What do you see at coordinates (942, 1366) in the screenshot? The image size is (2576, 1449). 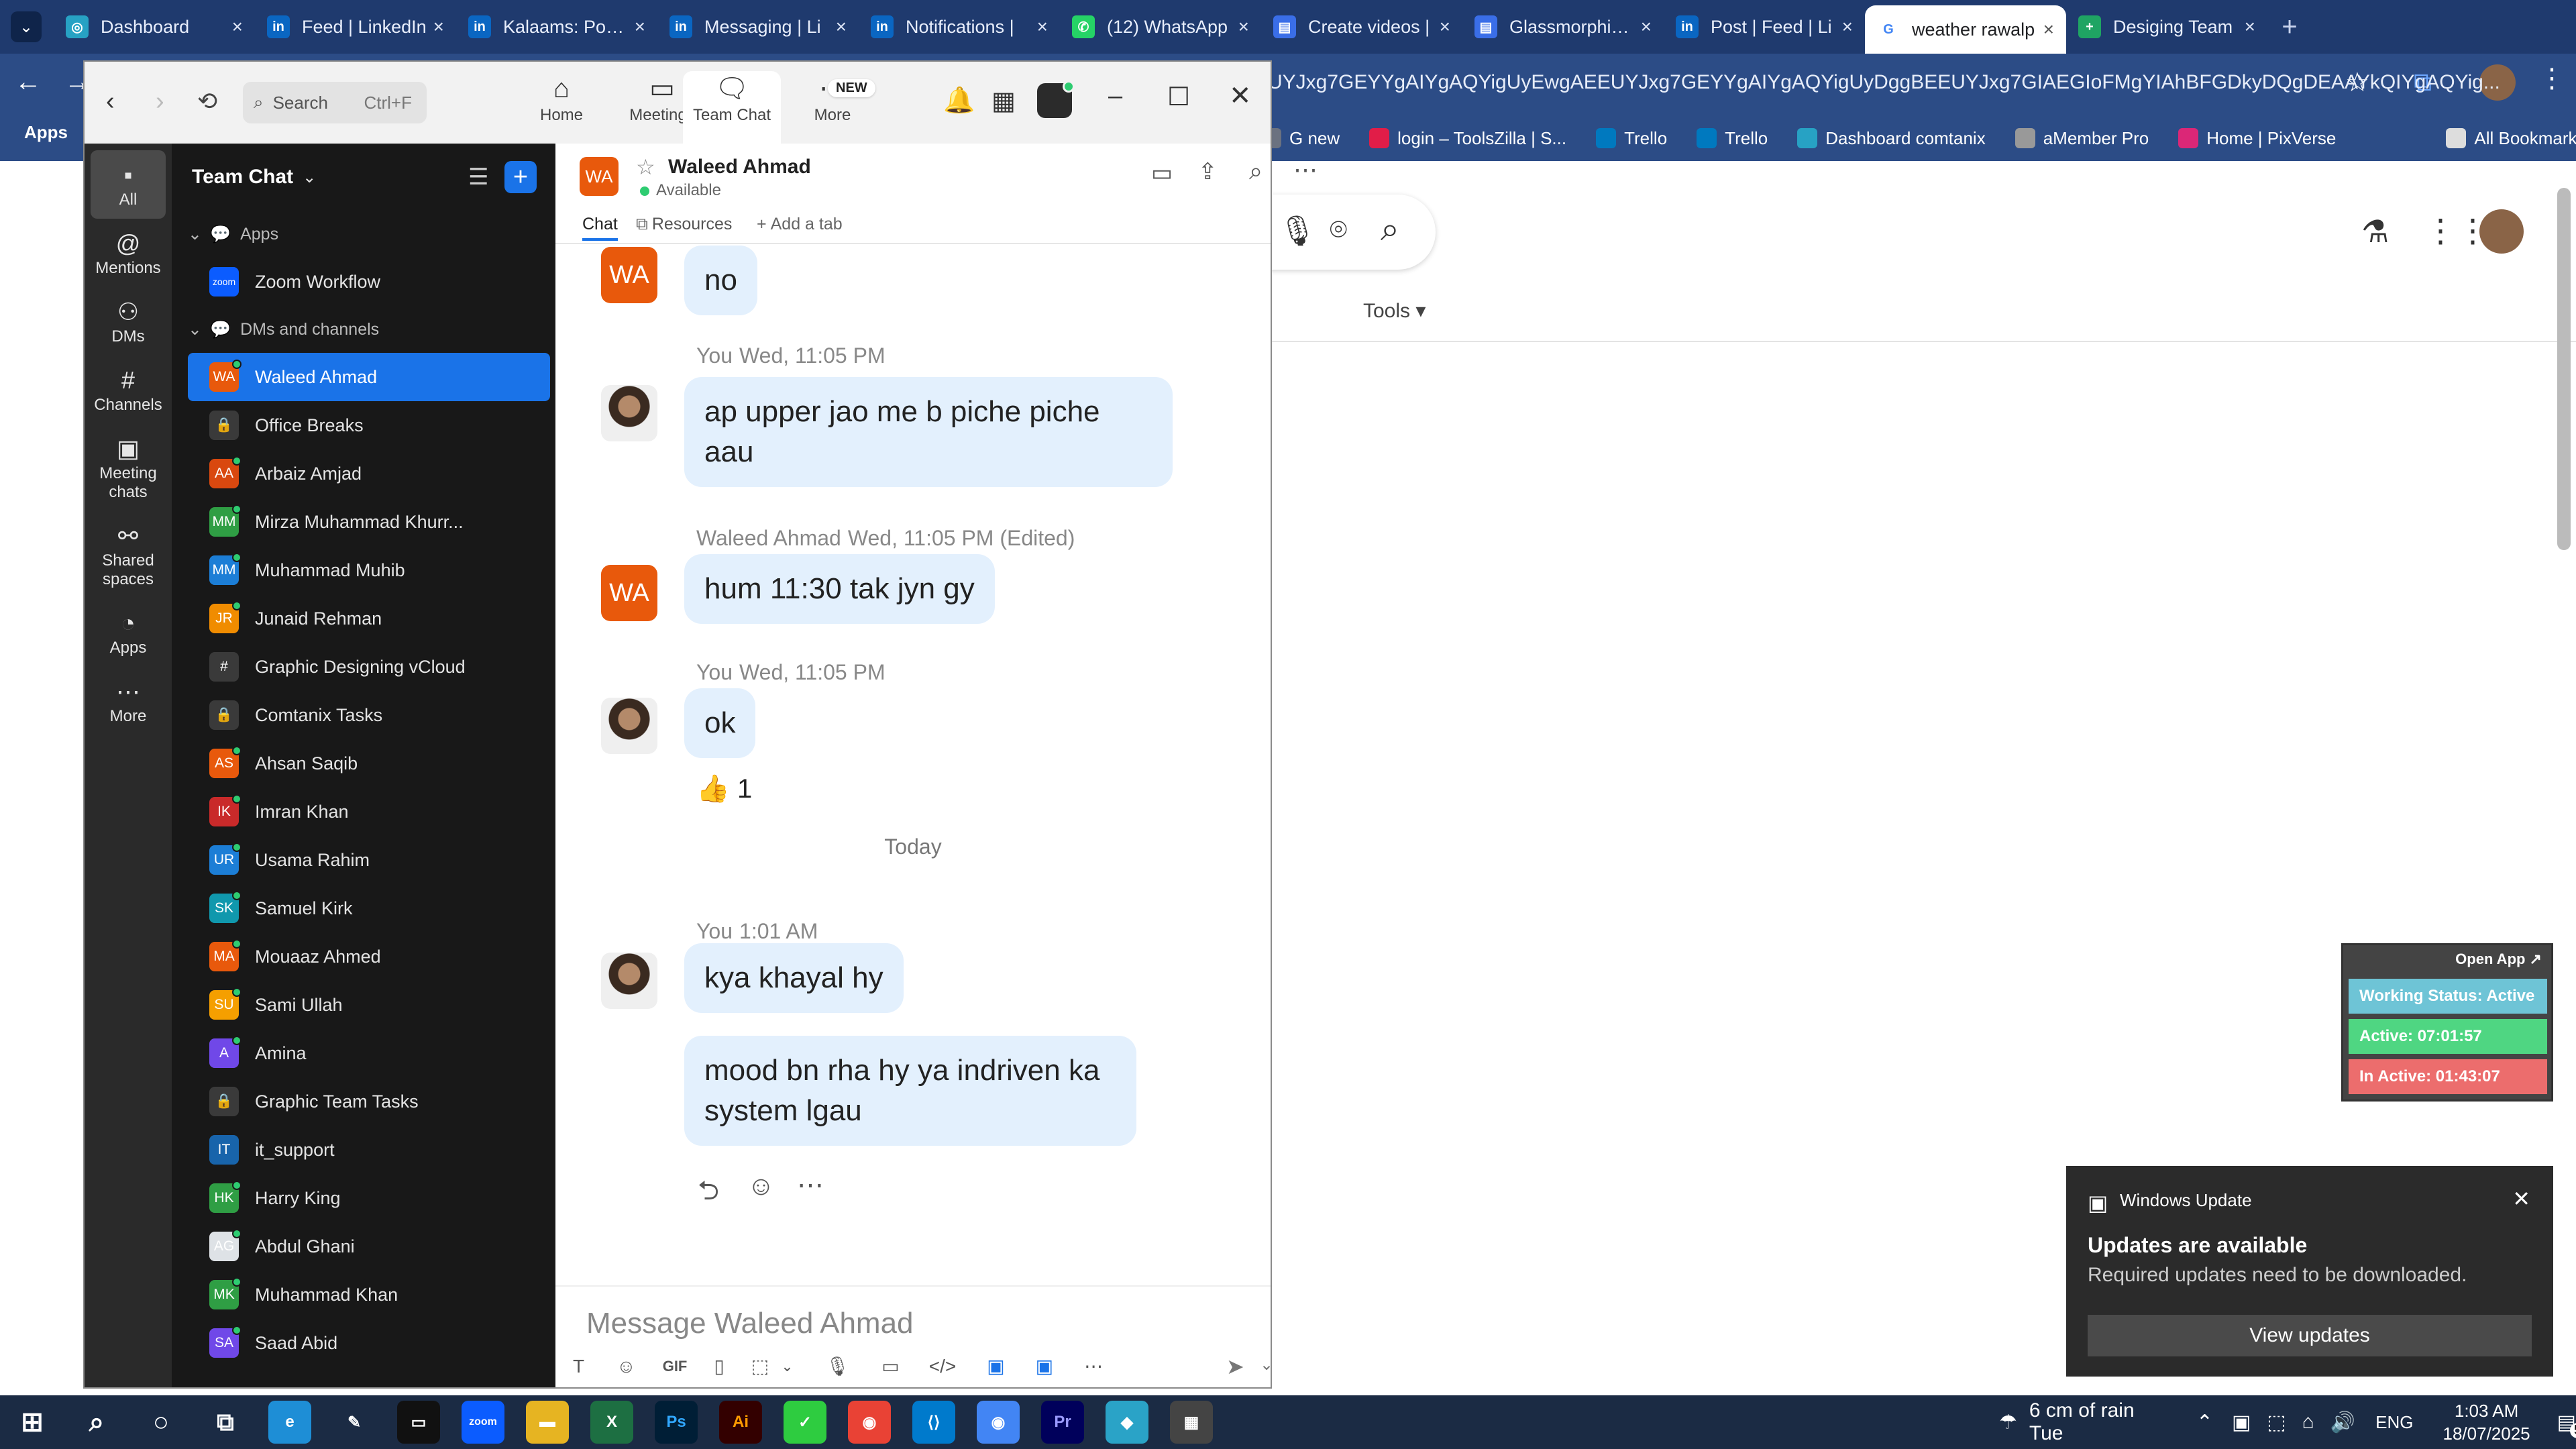 I see `code-snippet-icon: </>` at bounding box center [942, 1366].